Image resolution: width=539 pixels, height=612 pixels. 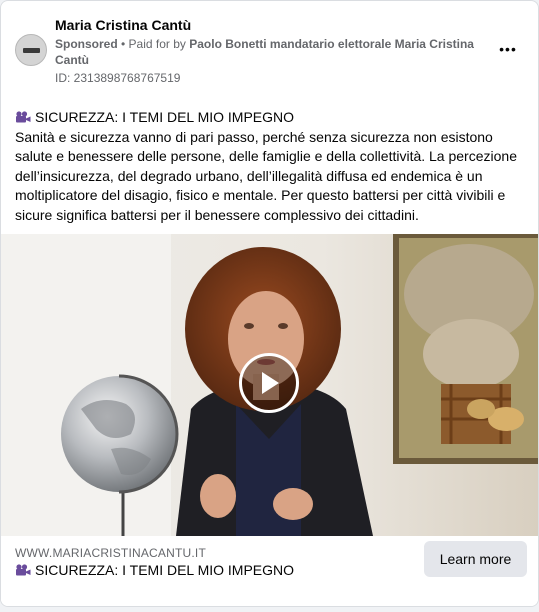 I want to click on ad-id: ID: 2313898768767519, so click(x=118, y=78).